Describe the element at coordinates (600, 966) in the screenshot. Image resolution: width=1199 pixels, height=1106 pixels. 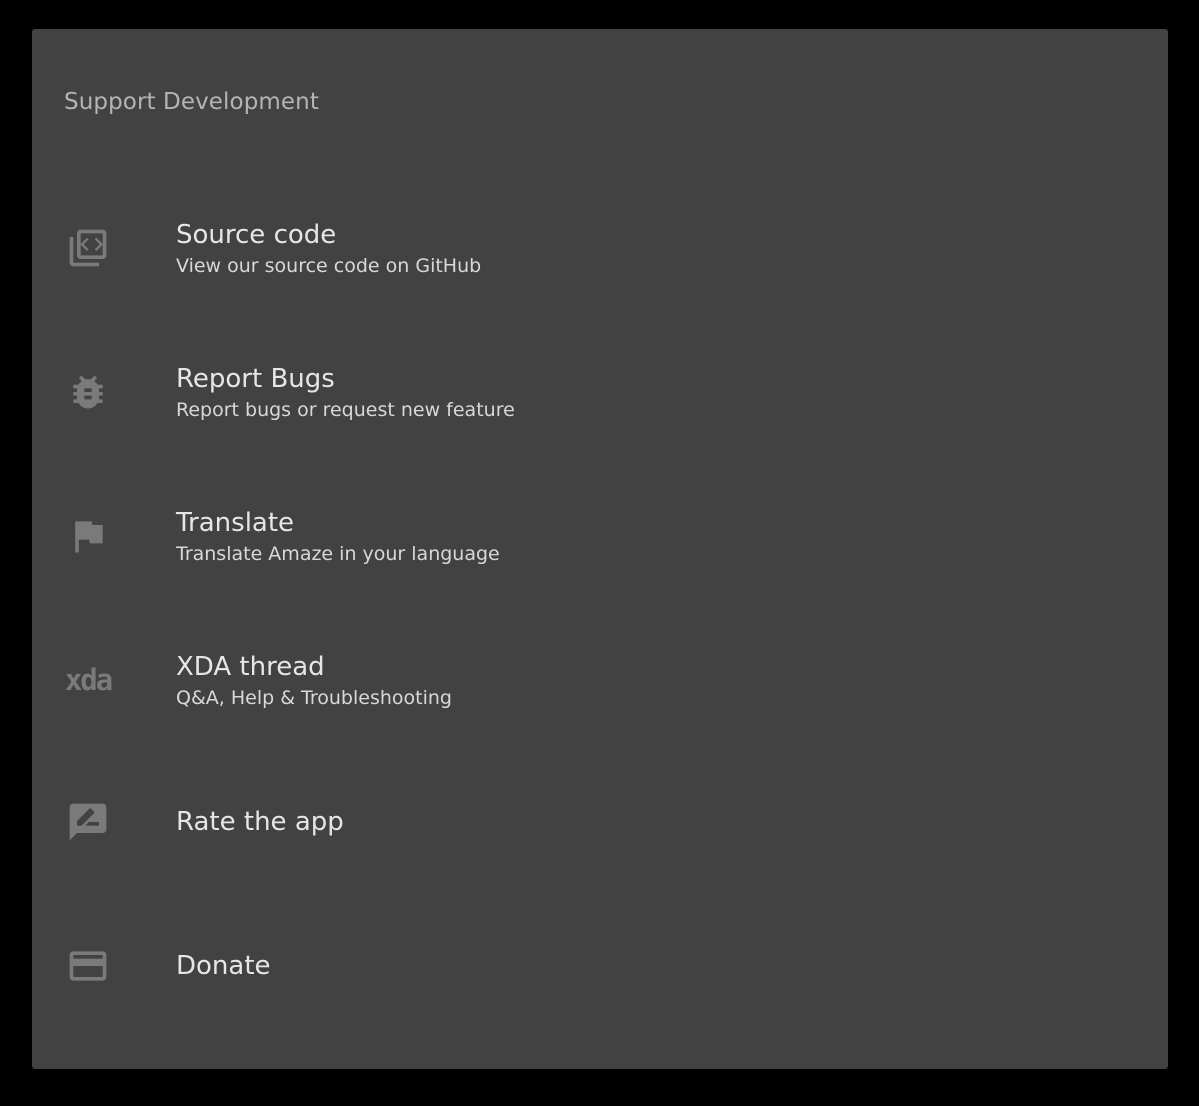
I see `pref-donate: Donate` at that location.